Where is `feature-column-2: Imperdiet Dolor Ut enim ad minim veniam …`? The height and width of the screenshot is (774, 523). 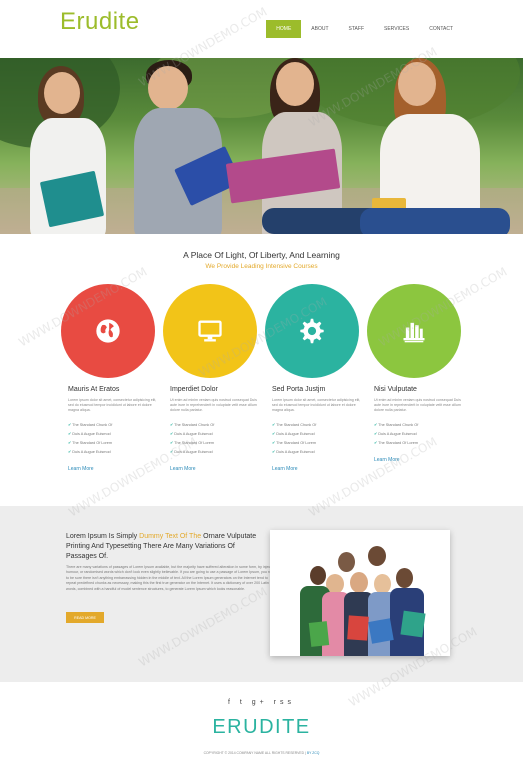 feature-column-2: Imperdiet Dolor Ut enim ad minim veniam … is located at coordinates (215, 430).